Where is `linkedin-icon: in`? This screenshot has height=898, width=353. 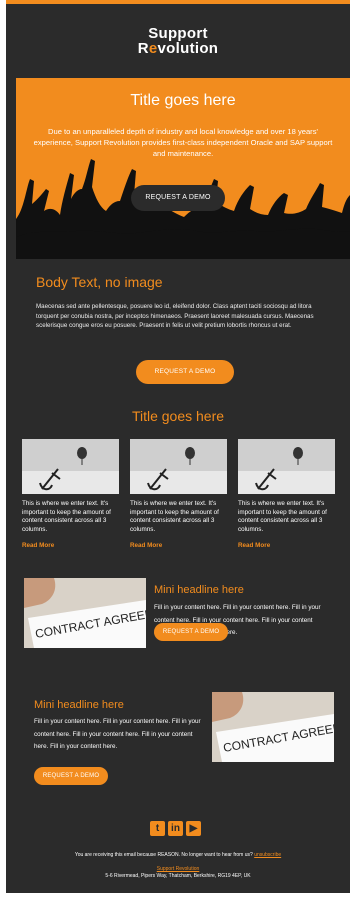 linkedin-icon: in is located at coordinates (175, 828).